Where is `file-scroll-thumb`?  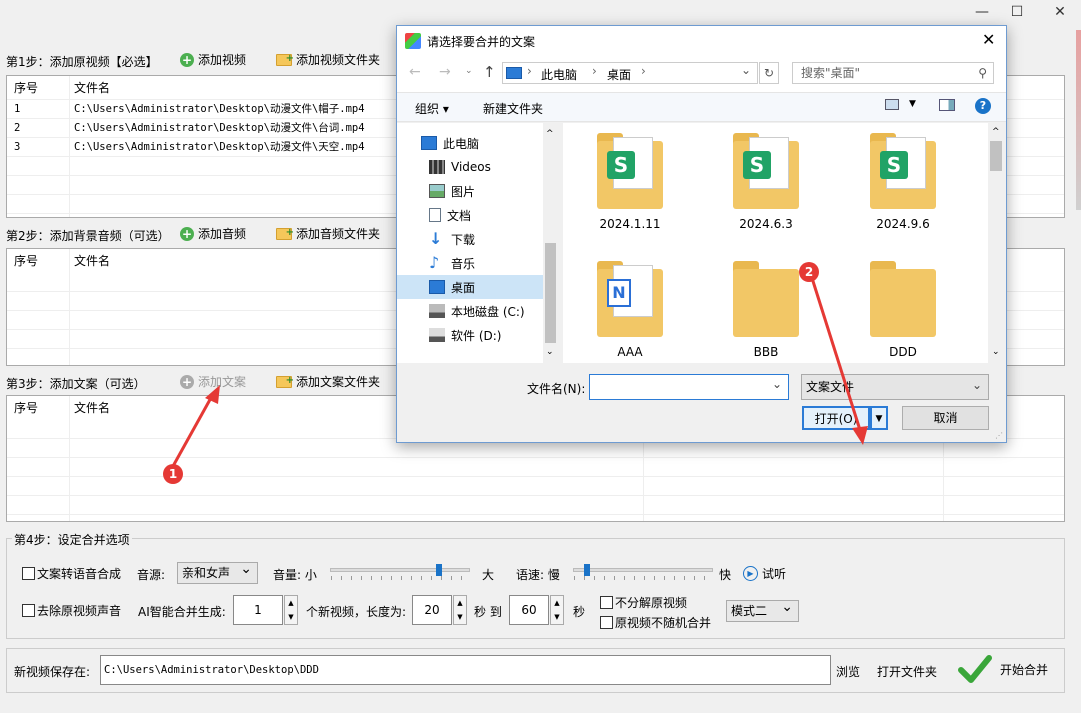 file-scroll-thumb is located at coordinates (996, 156).